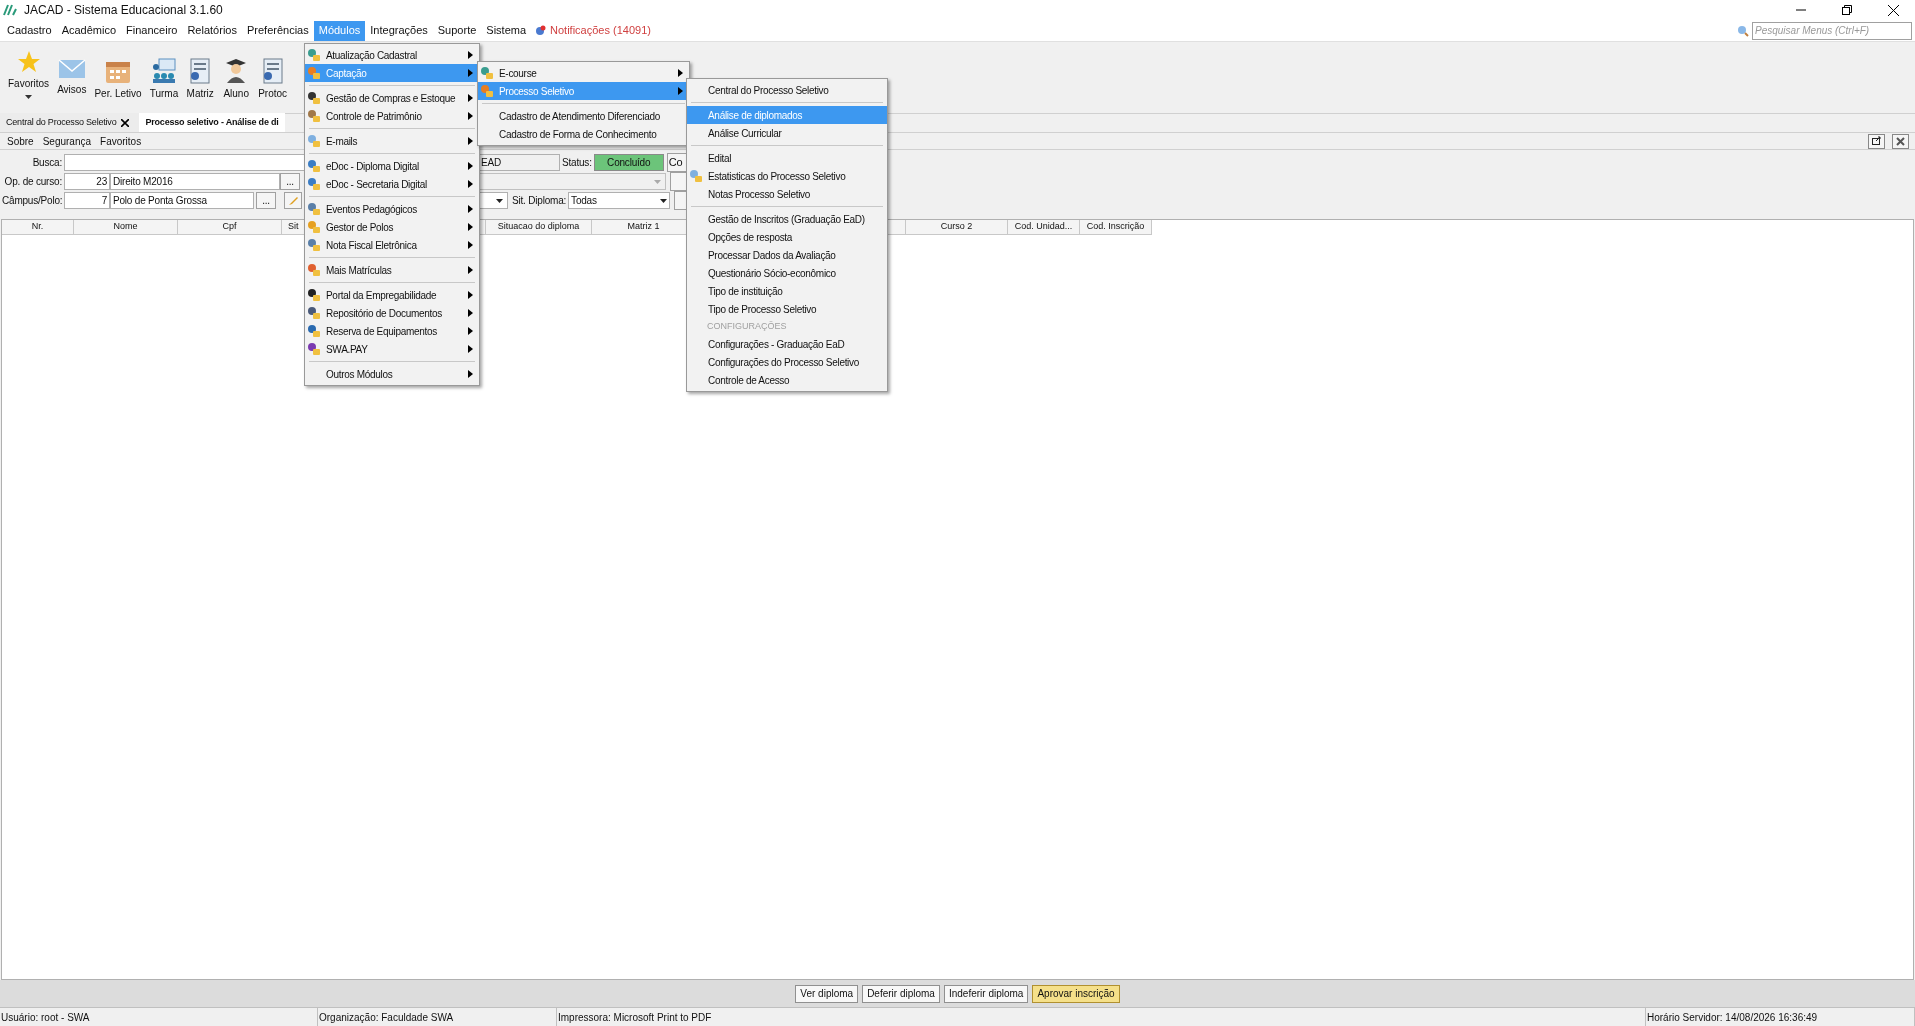  I want to click on menu-item: Mais Matrículas, so click(392, 270).